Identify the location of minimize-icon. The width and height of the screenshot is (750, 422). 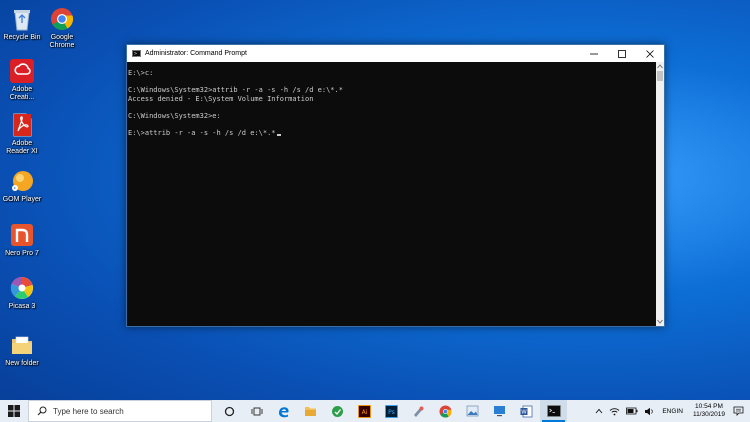
(594, 53).